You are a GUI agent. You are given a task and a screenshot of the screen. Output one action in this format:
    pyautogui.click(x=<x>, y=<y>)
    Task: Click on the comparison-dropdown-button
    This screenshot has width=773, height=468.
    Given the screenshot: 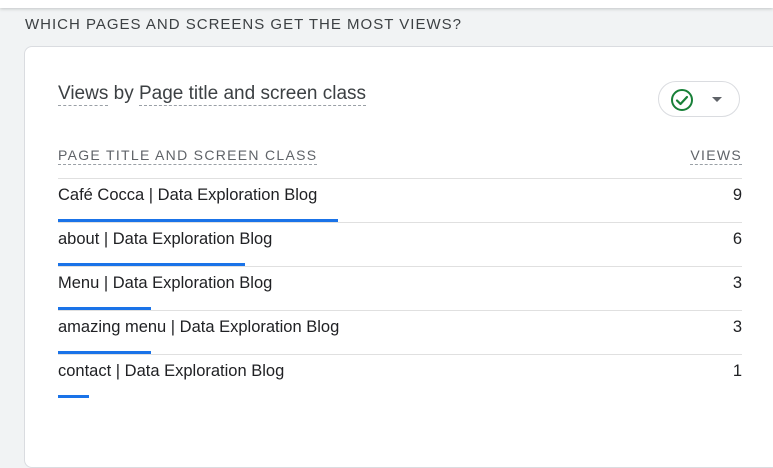 What is the action you would take?
    pyautogui.click(x=699, y=99)
    